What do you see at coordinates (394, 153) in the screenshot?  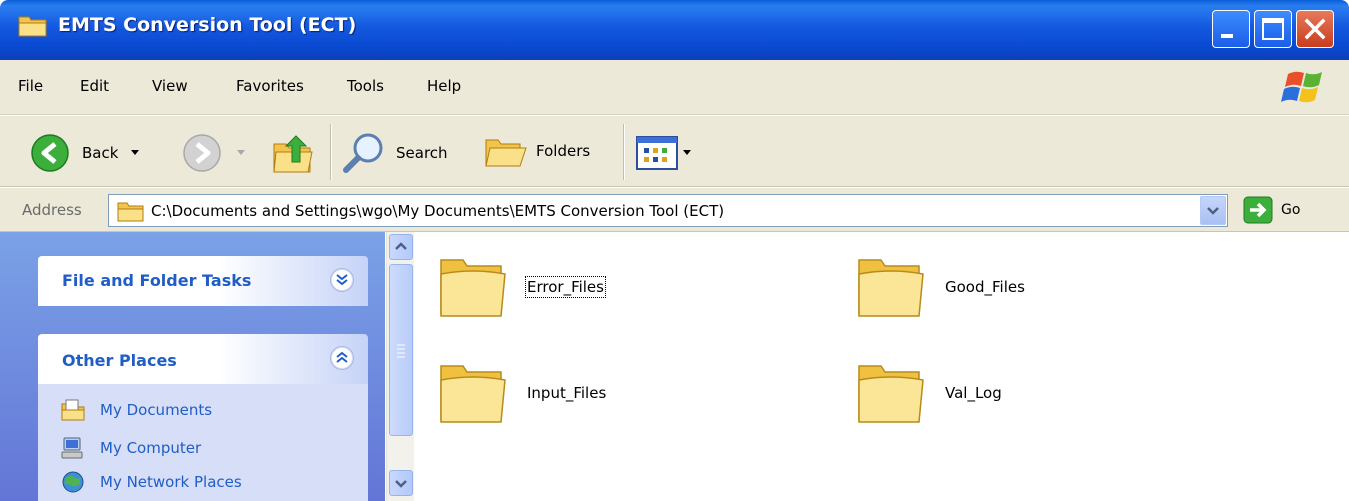 I see `search-button: Search` at bounding box center [394, 153].